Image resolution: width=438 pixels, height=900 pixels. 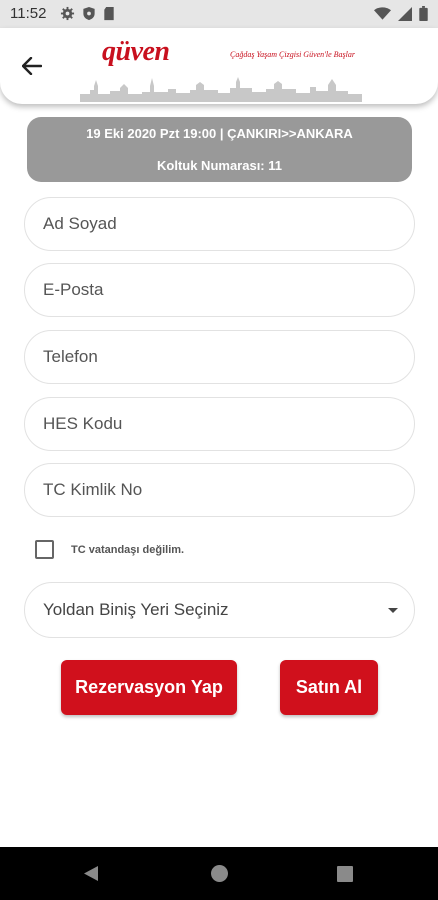 I want to click on hes-code-field: HES Kodu, so click(x=219, y=424).